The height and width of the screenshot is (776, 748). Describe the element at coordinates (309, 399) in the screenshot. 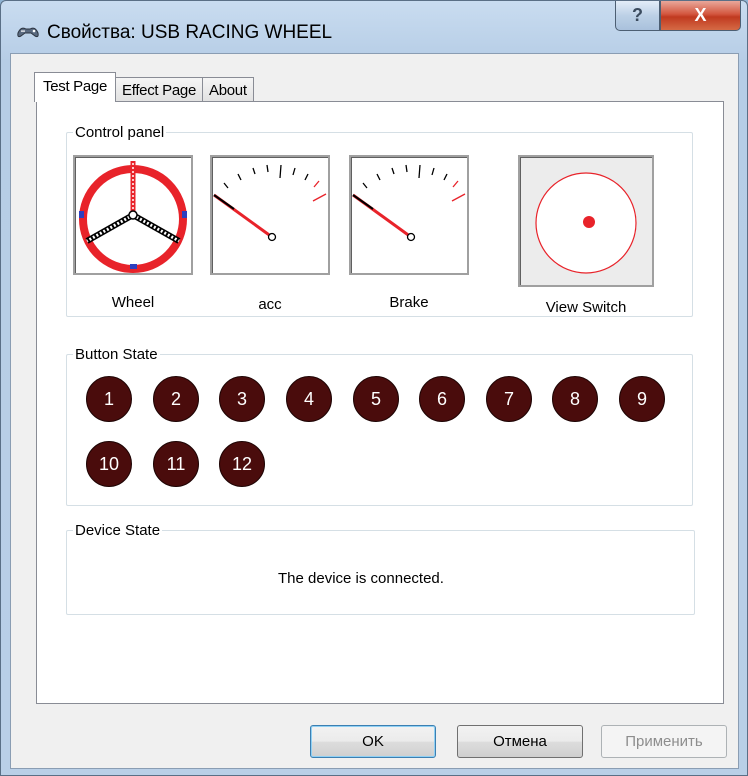

I see `button-indicator-4: 4` at that location.